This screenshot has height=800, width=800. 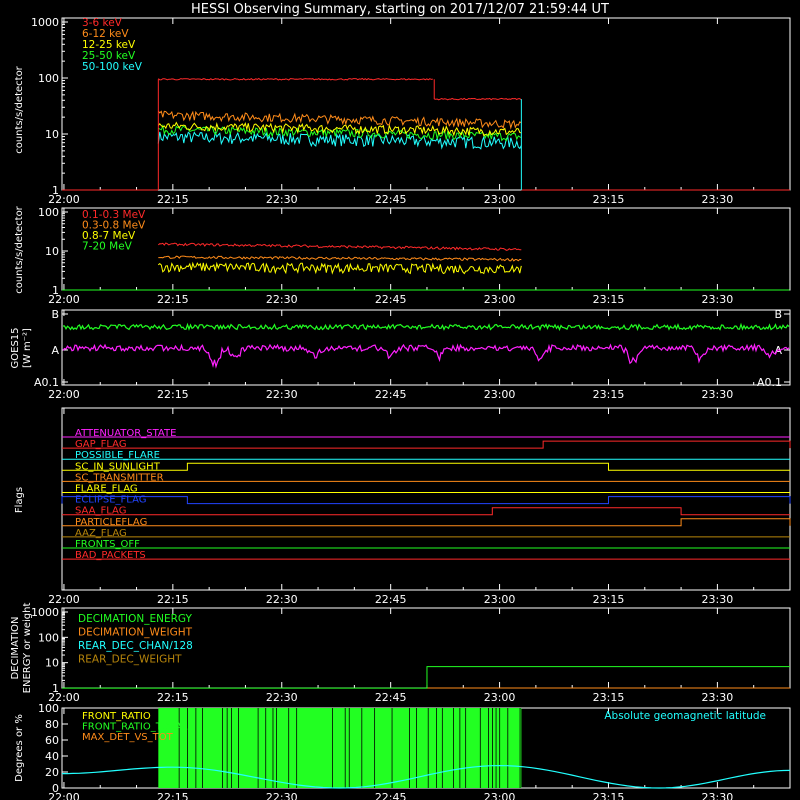 What do you see at coordinates (117, 455) in the screenshot?
I see `flag-label: POSSIBLE_FLARE` at bounding box center [117, 455].